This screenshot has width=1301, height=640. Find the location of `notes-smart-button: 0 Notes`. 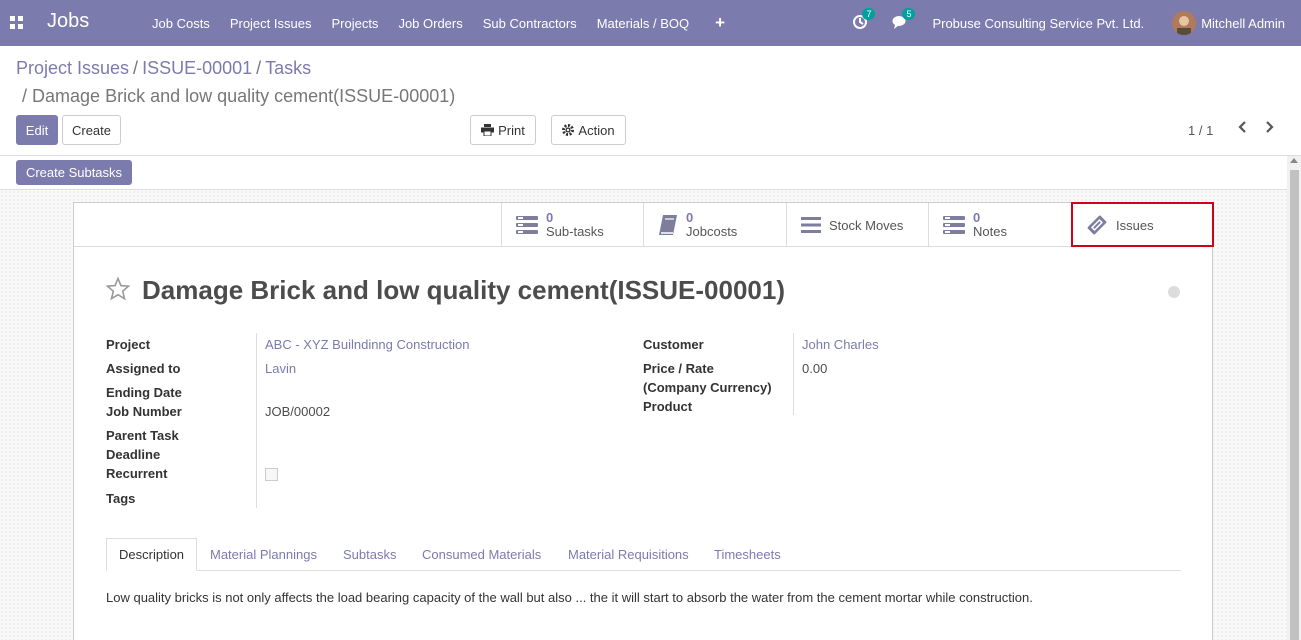

notes-smart-button: 0 Notes is located at coordinates (999, 225).